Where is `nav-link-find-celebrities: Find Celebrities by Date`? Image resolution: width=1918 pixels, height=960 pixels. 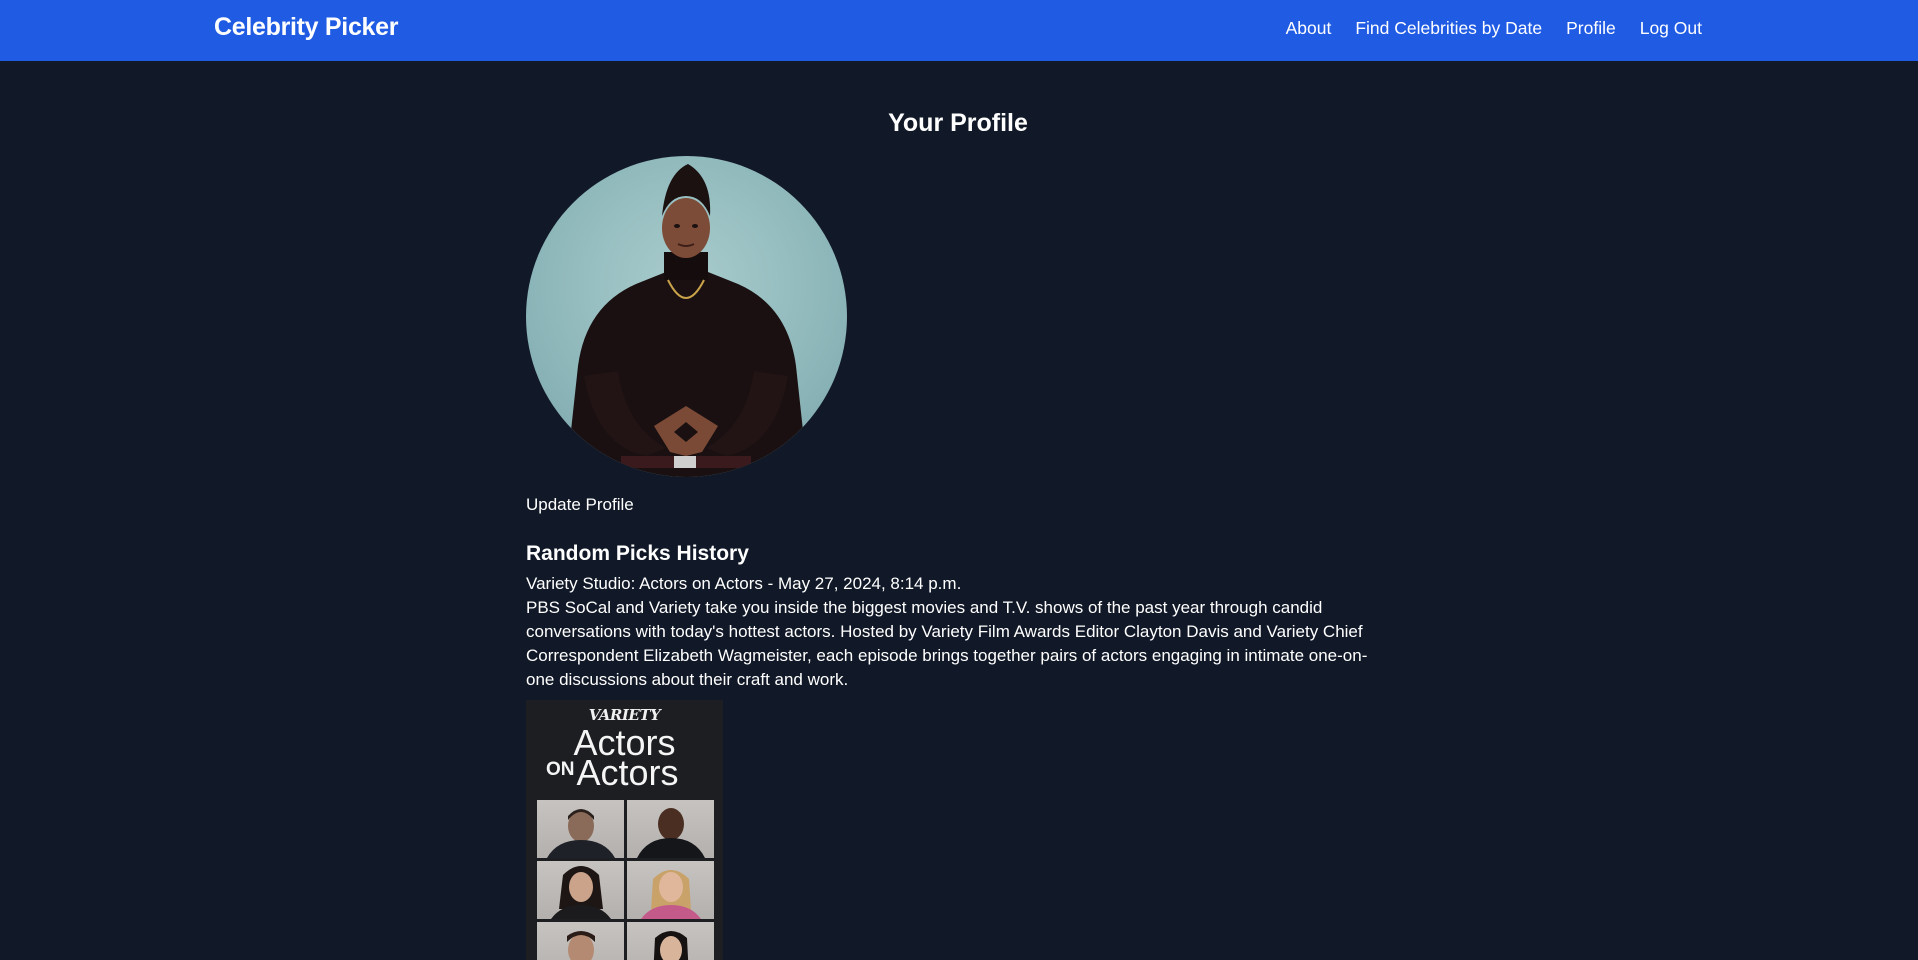 nav-link-find-celebrities: Find Celebrities by Date is located at coordinates (1448, 28).